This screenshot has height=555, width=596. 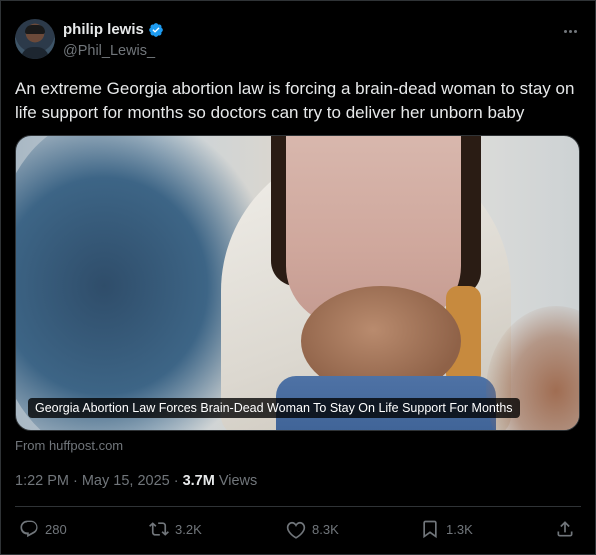 I want to click on share-button, so click(x=565, y=529).